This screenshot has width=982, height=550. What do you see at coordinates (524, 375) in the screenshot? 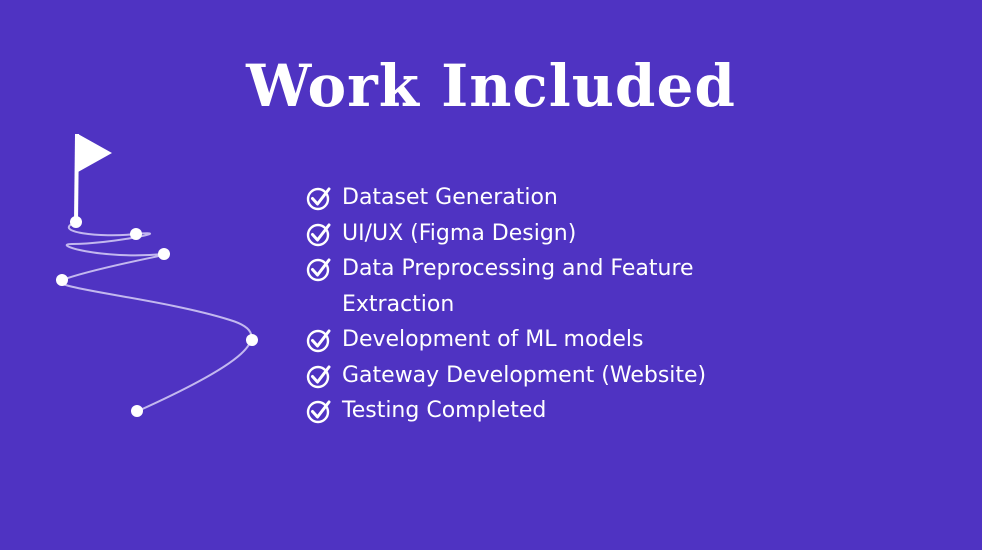
I see `list-item-text: Gateway Development (Website)` at bounding box center [524, 375].